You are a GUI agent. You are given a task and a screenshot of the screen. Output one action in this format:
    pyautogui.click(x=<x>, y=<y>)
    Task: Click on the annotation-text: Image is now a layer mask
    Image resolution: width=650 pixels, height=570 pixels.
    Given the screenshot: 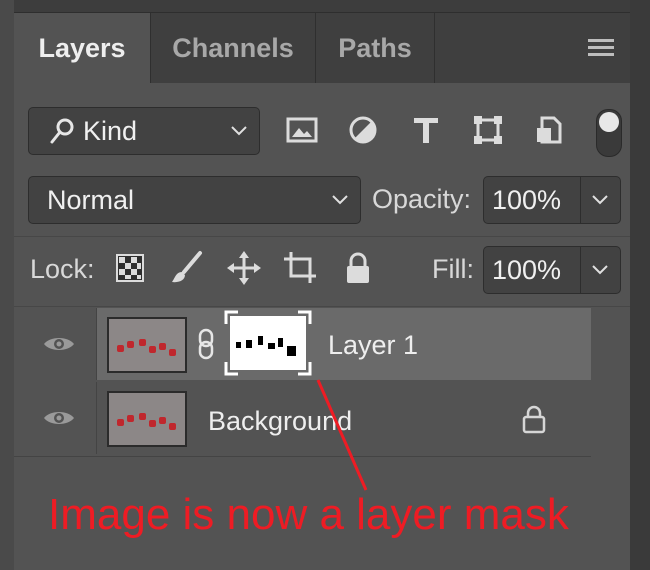 What is the action you would take?
    pyautogui.click(x=308, y=514)
    